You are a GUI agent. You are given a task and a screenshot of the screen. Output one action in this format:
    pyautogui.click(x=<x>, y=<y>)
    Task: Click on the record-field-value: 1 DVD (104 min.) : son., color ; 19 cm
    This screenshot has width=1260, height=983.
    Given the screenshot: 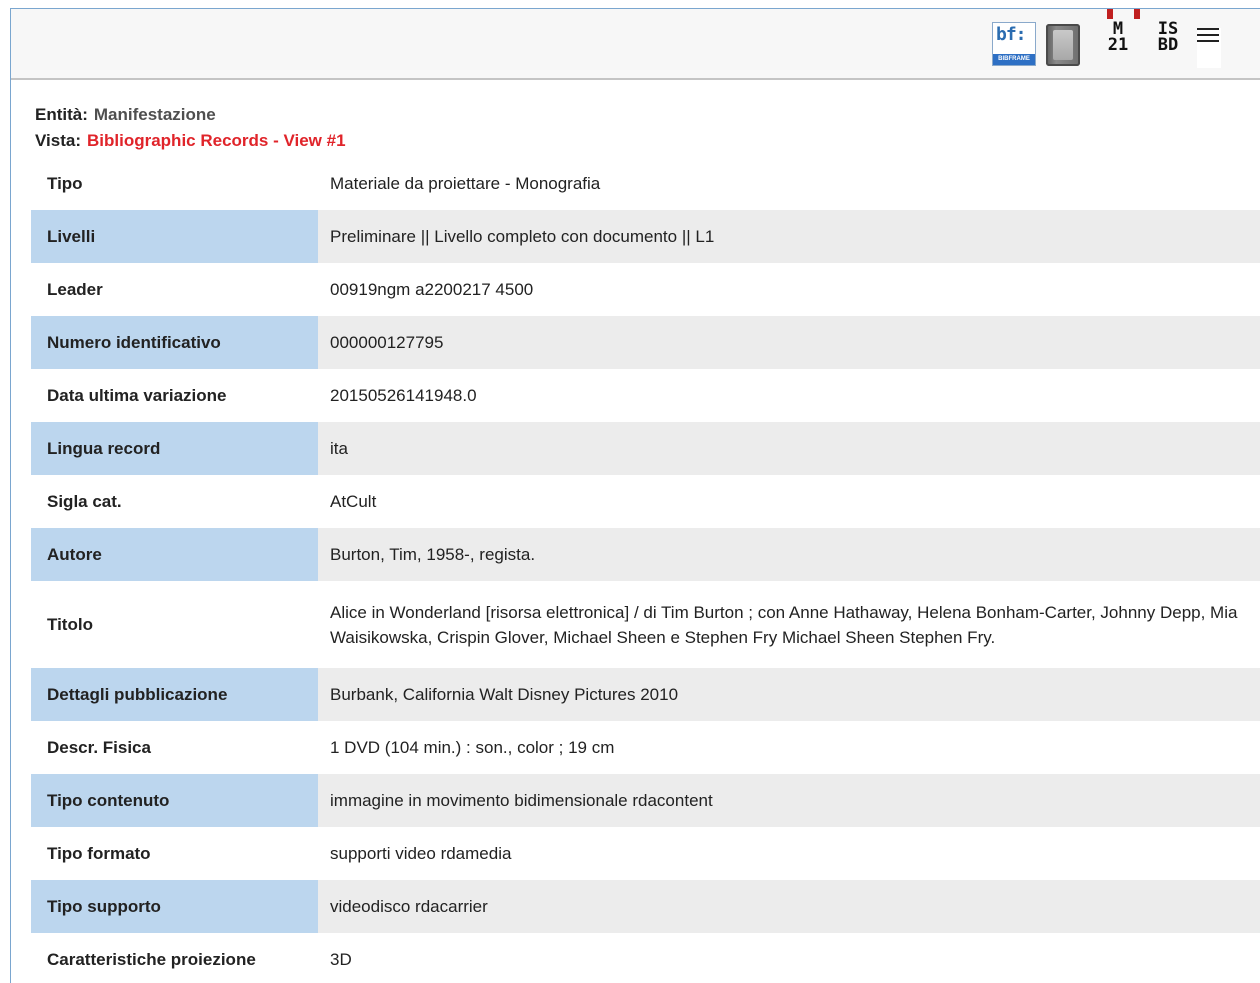 What is the action you would take?
    pyautogui.click(x=789, y=747)
    